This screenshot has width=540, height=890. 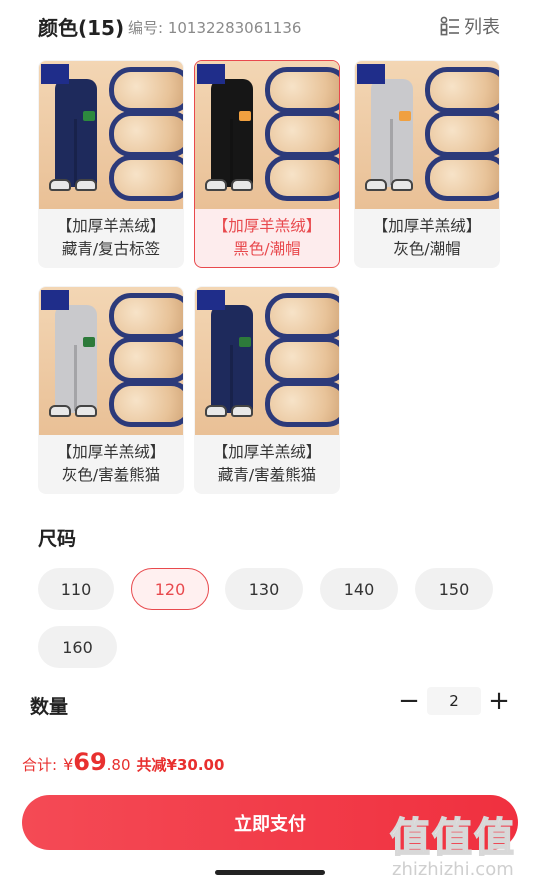 I want to click on size-option-140: 140, so click(x=359, y=589).